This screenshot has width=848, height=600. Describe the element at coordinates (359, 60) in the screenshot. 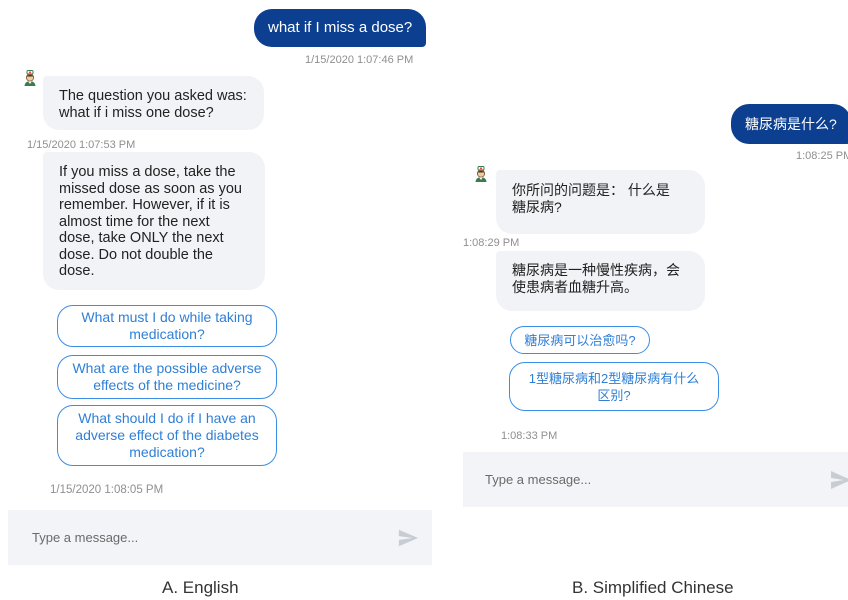

I see `user-message-timestamp: 1/15/2020 1:07:46 PM` at that location.